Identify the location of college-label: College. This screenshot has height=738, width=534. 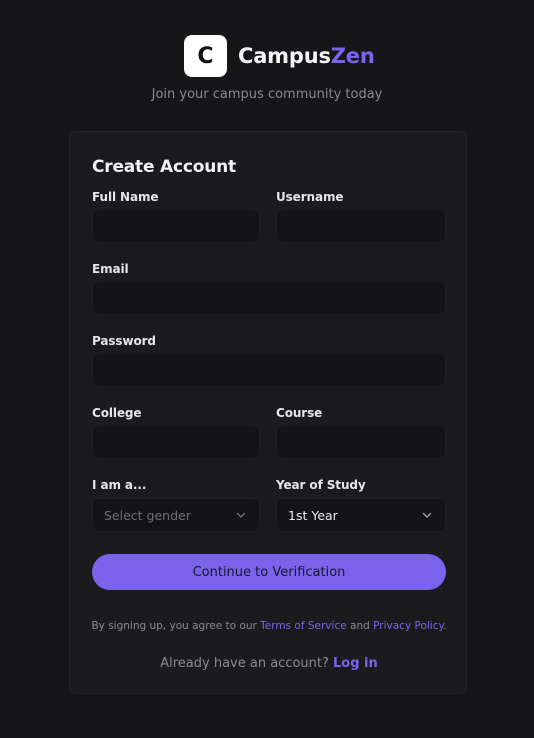
(117, 413).